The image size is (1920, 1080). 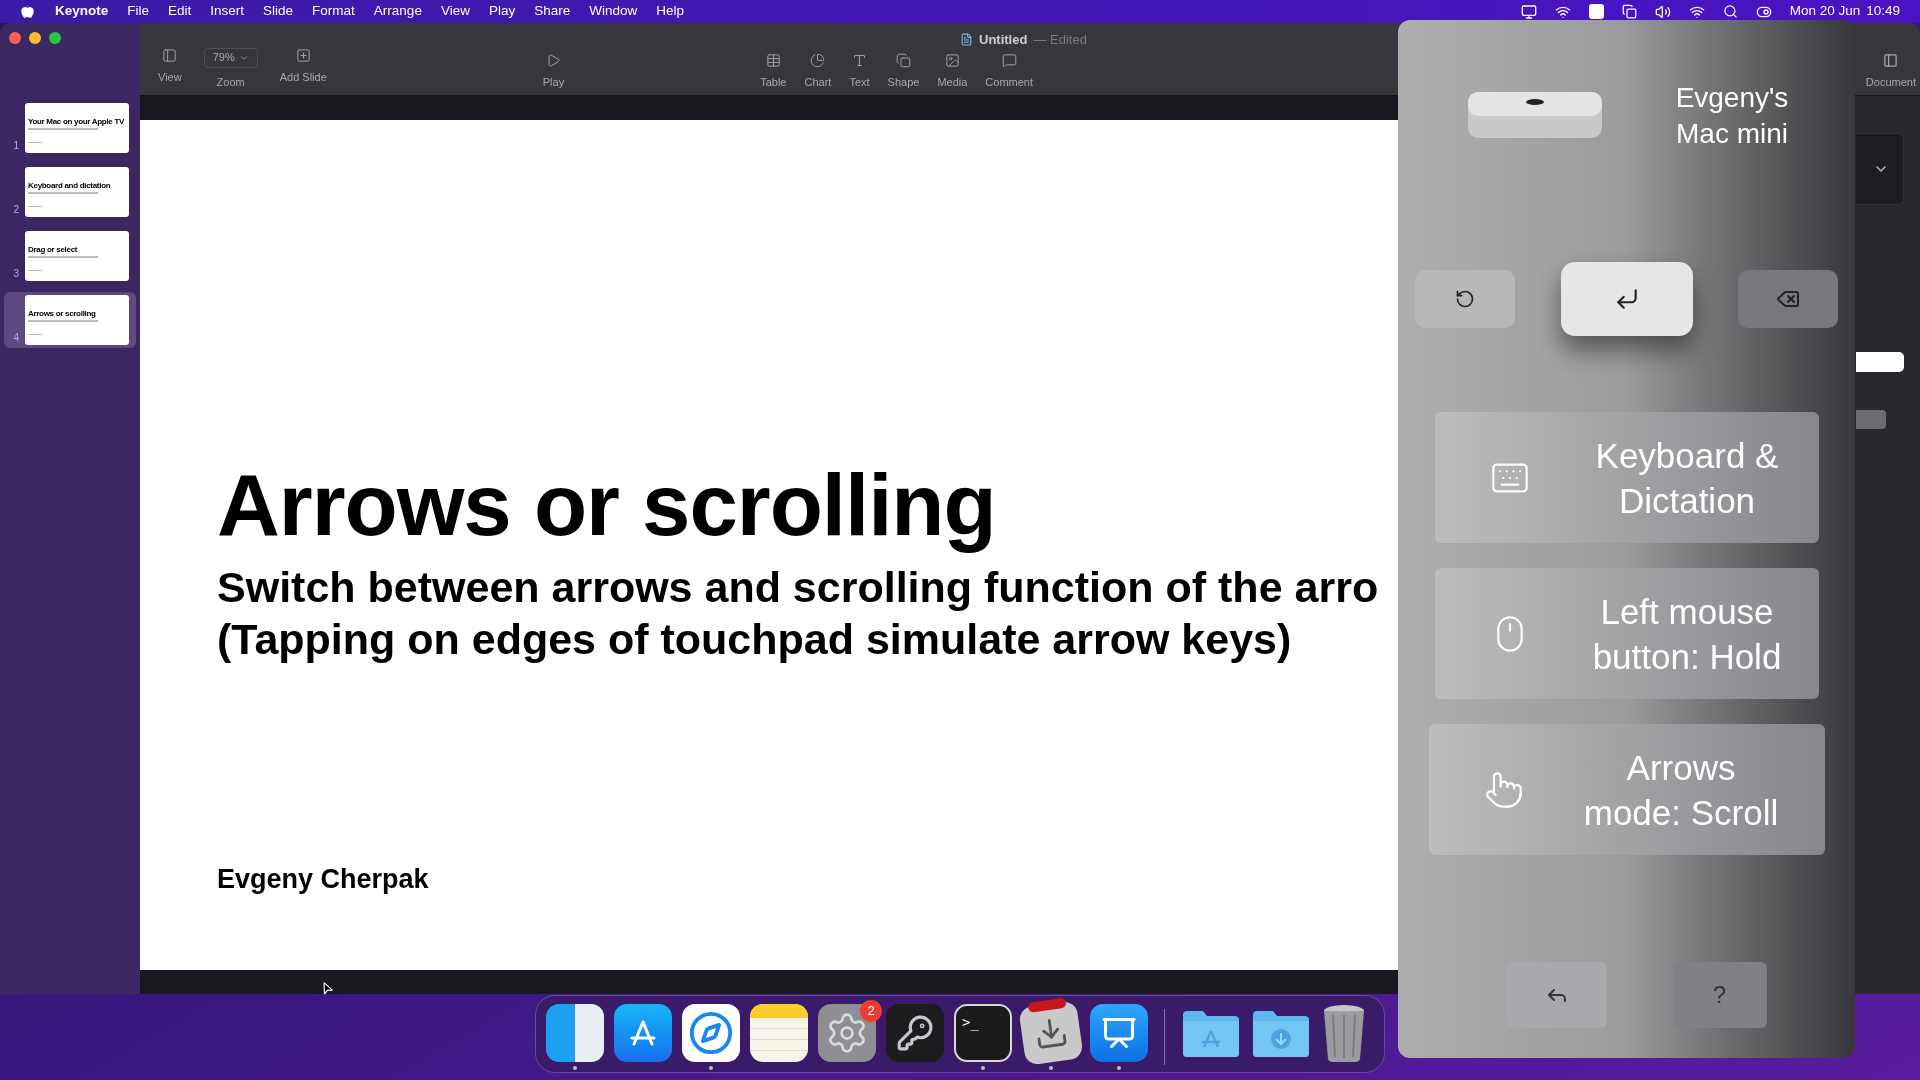 I want to click on table-icon, so click(x=773, y=60).